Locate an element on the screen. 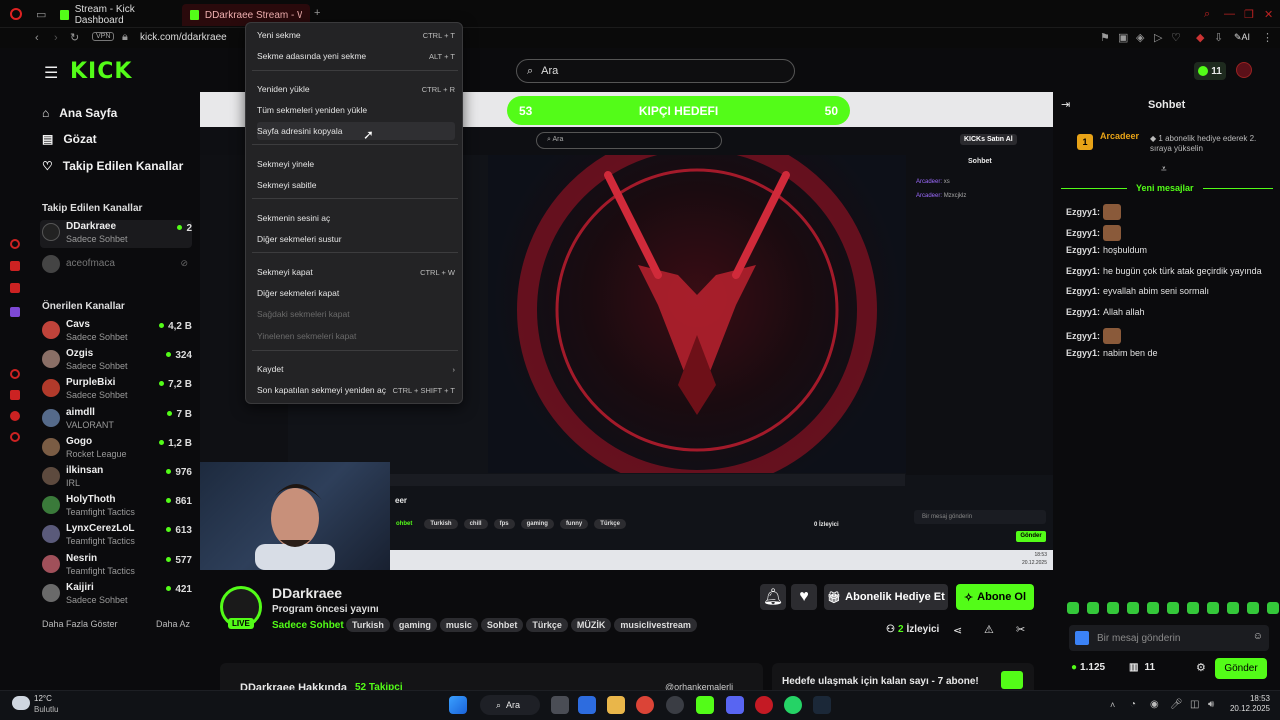 This screenshot has width=1280, height=720. recommended-channel: Gogo Rocket League 1,2 B is located at coordinates (116, 449).